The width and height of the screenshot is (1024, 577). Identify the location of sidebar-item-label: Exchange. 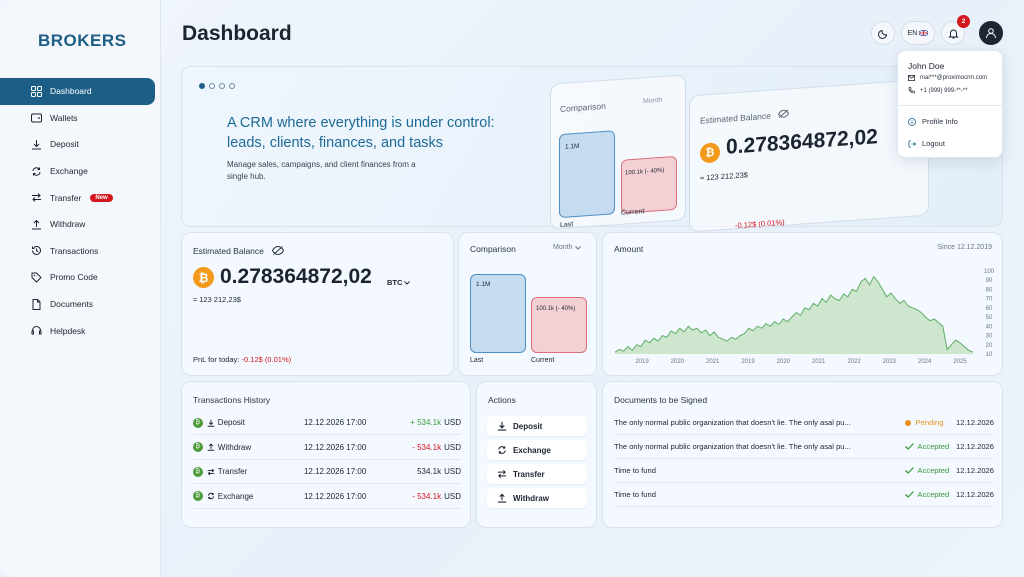
(69, 171).